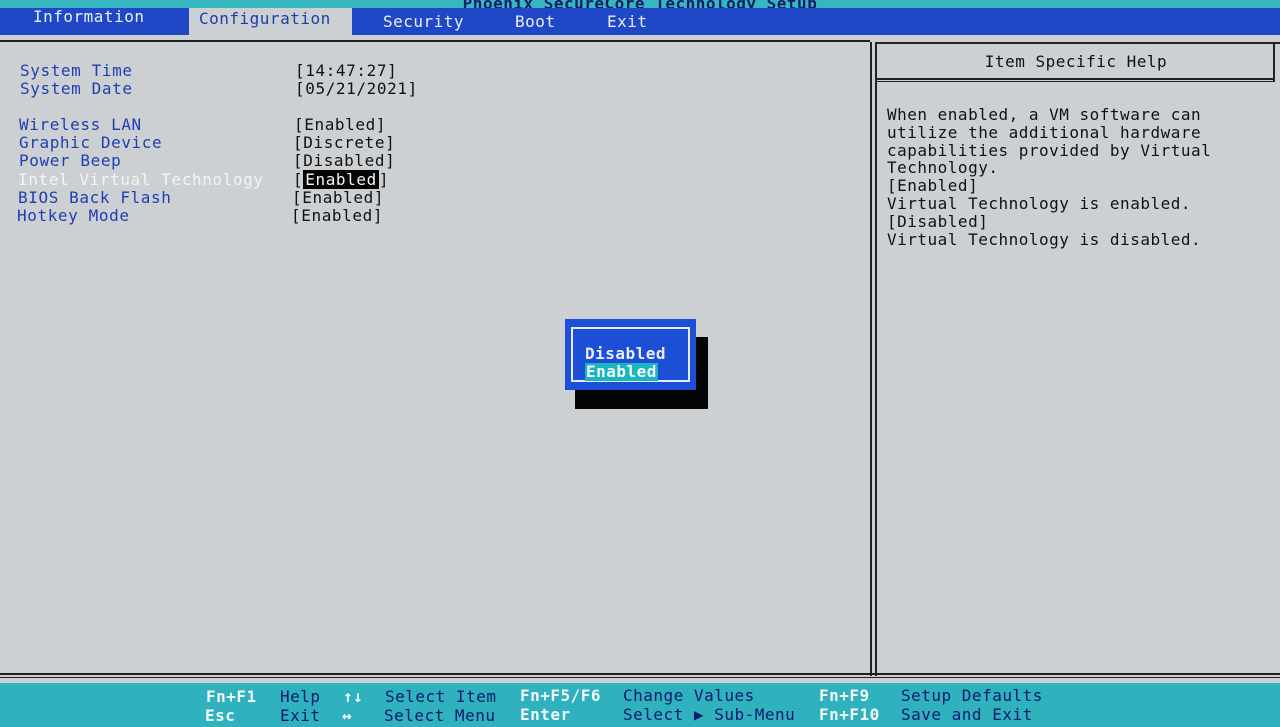 Image resolution: width=1280 pixels, height=727 pixels. What do you see at coordinates (967, 714) in the screenshot?
I see `footer-desc: Save and Exit` at bounding box center [967, 714].